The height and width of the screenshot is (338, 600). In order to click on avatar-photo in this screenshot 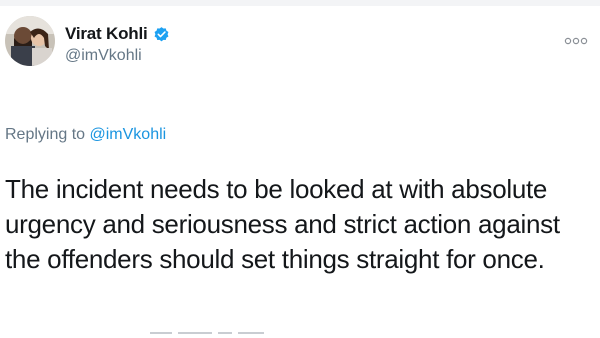, I will do `click(30, 41)`.